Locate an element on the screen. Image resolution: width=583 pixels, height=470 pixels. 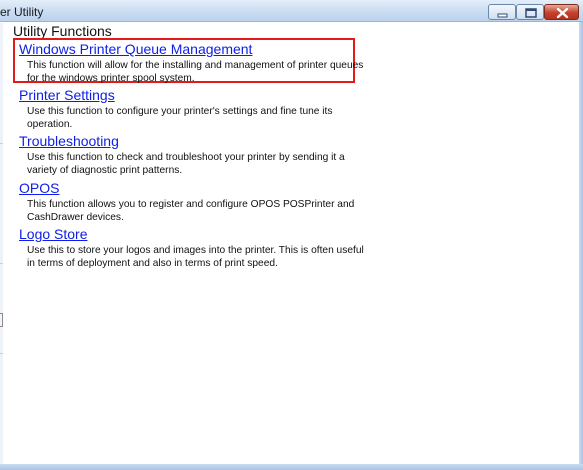
window-title: er Utility is located at coordinates (22, 12).